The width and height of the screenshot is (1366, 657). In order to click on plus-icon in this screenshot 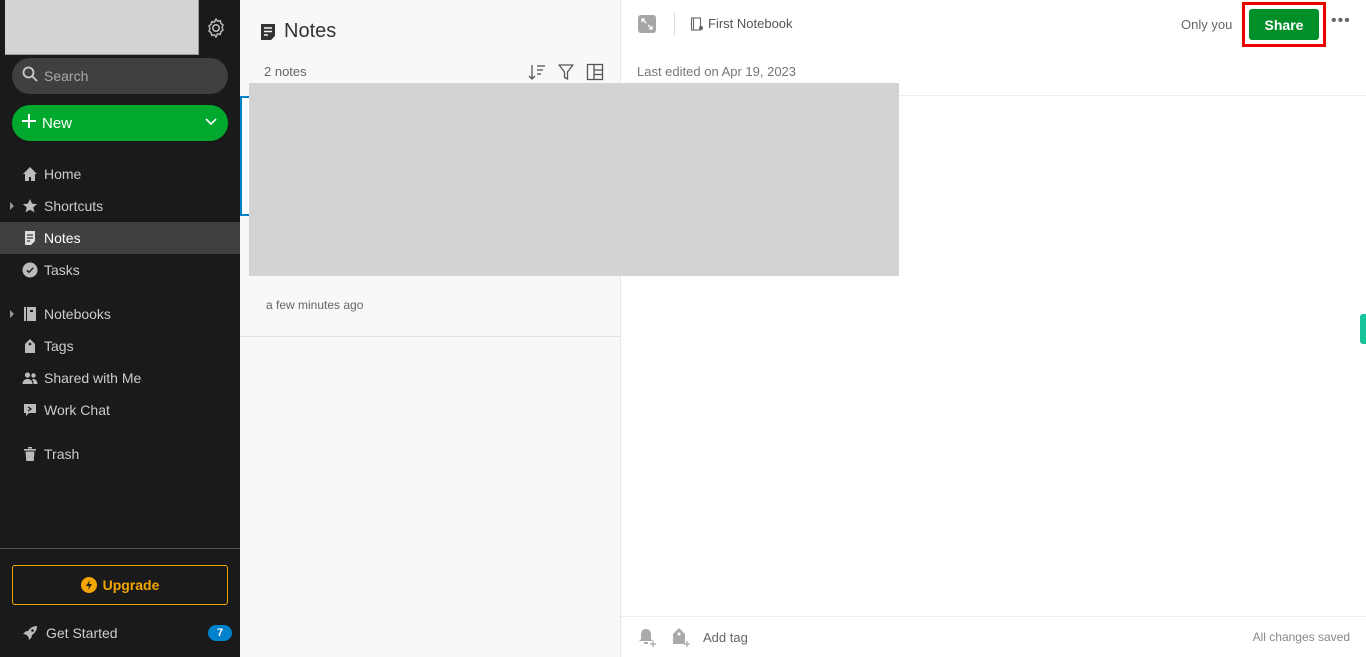, I will do `click(29, 123)`.